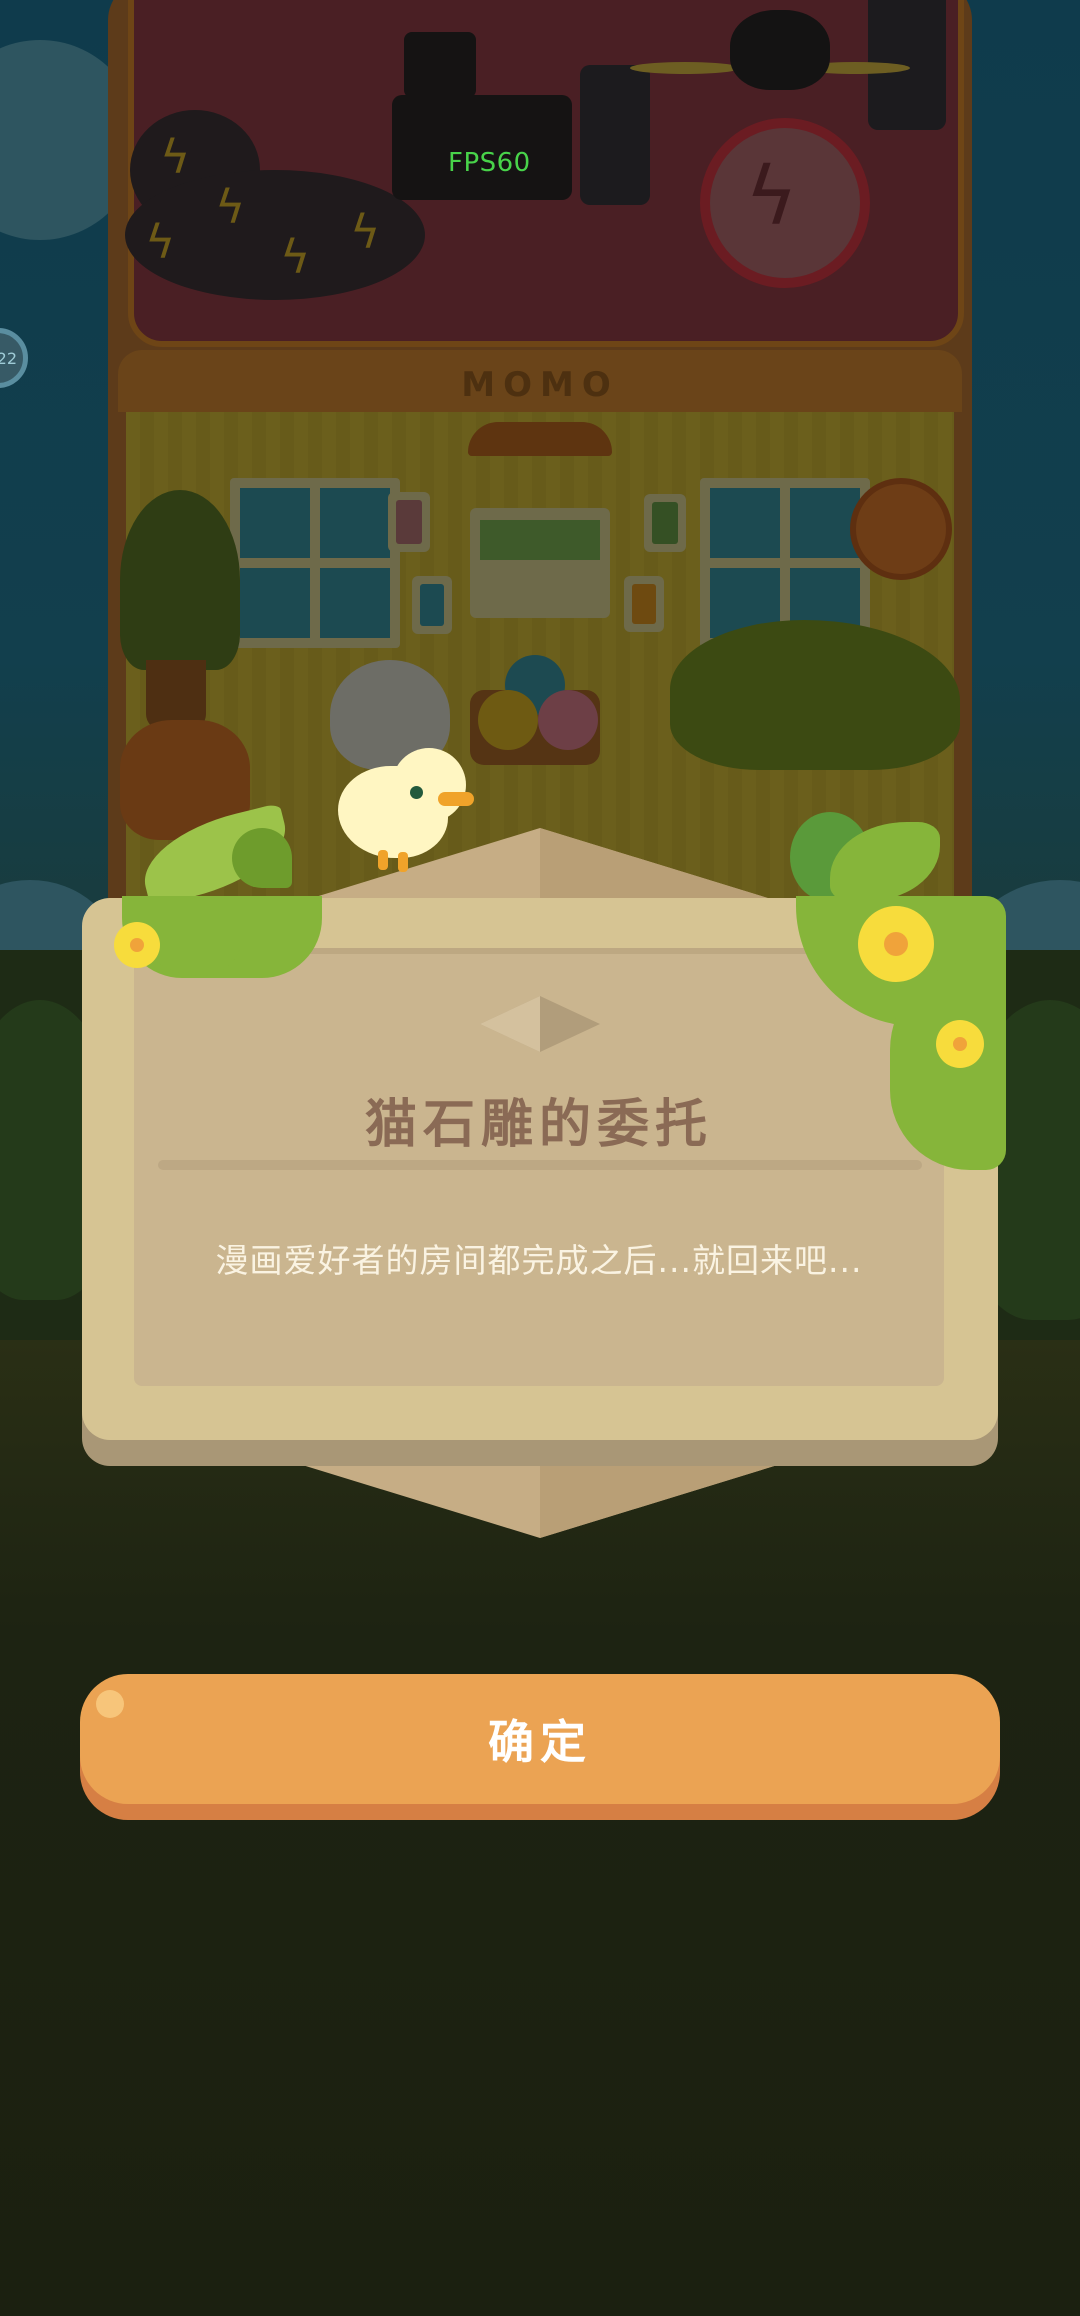  I want to click on window, so click(315, 563).